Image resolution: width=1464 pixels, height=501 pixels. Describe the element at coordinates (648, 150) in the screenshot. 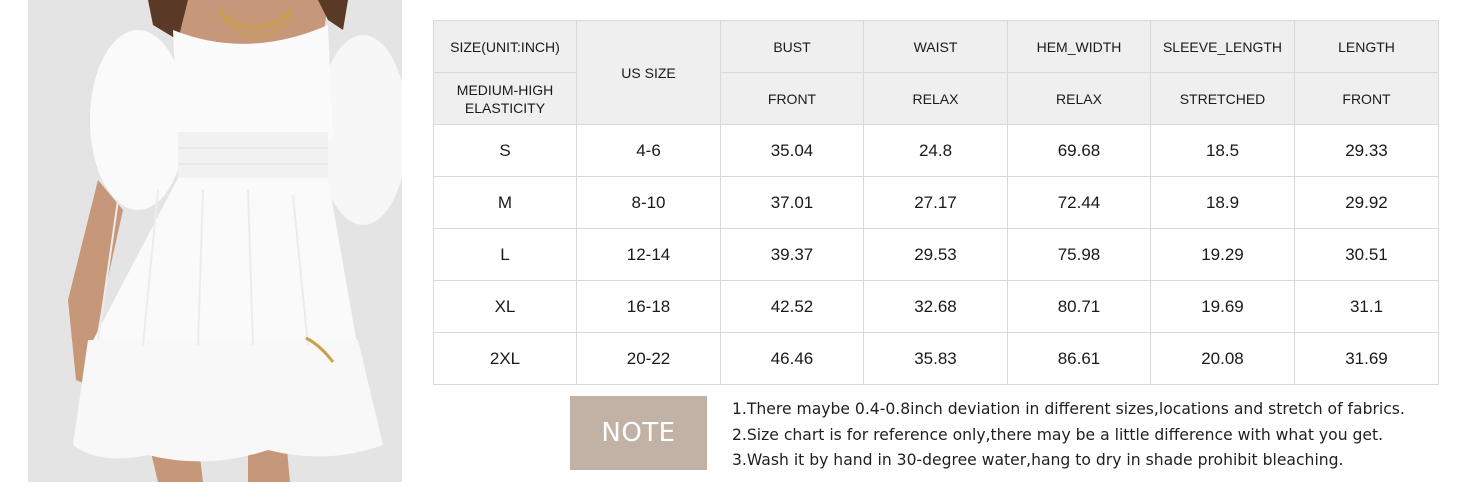

I see `us-size-cell: 4-6` at that location.